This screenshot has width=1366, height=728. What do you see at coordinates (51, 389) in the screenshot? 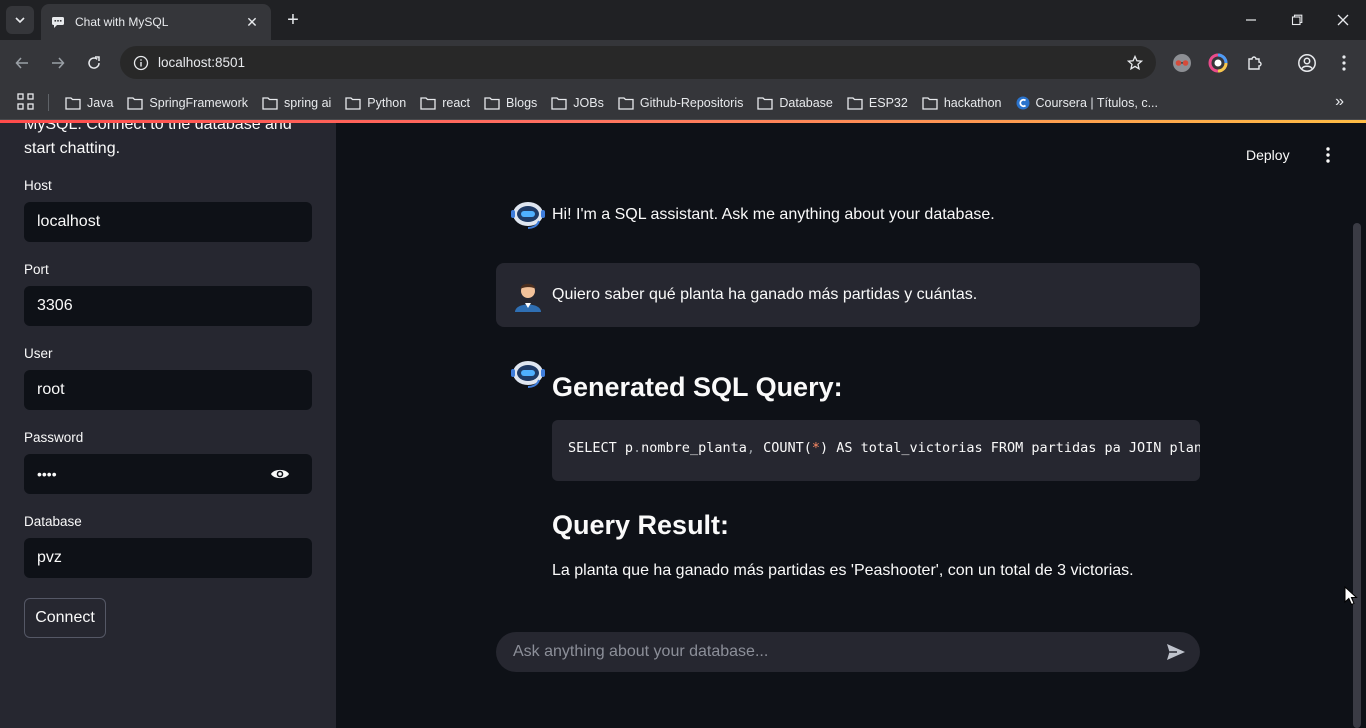
I see `user-value: root` at bounding box center [51, 389].